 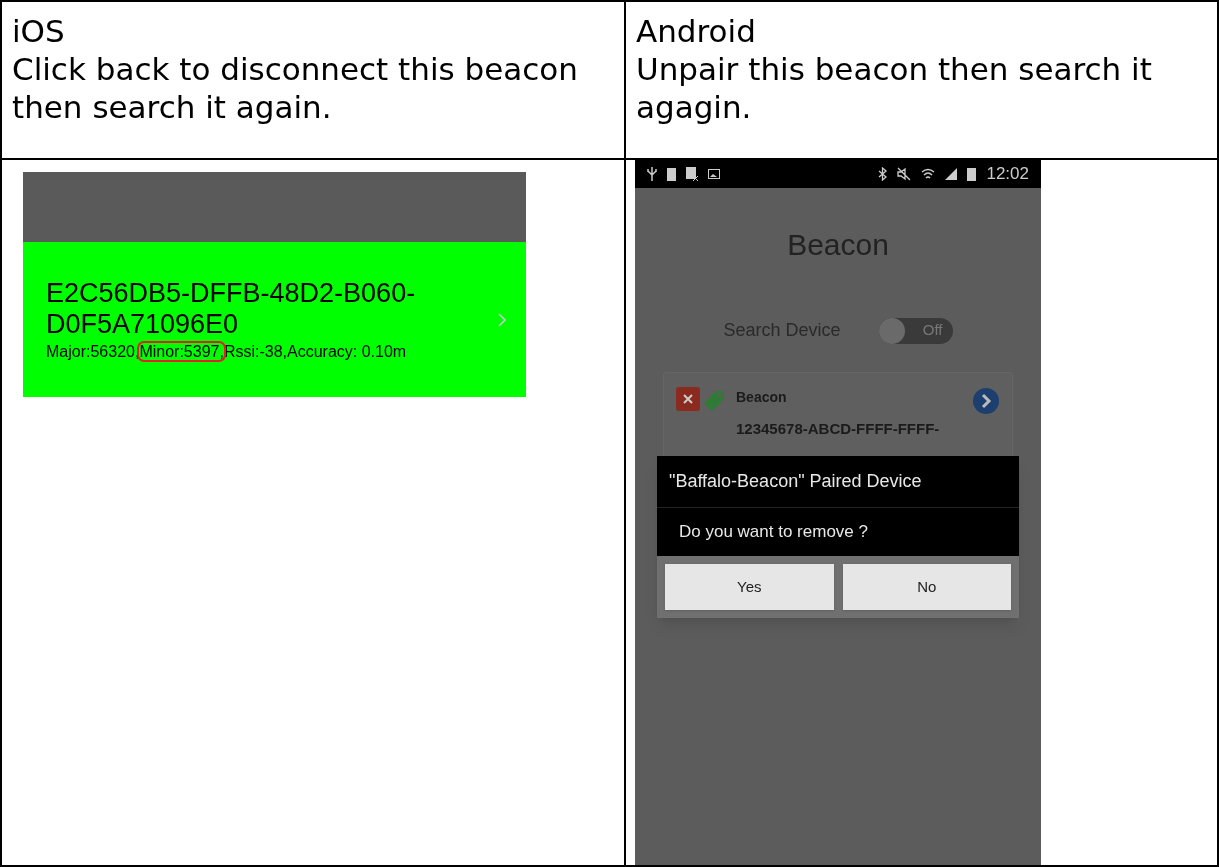 What do you see at coordinates (502, 319) in the screenshot?
I see `chevron-icon` at bounding box center [502, 319].